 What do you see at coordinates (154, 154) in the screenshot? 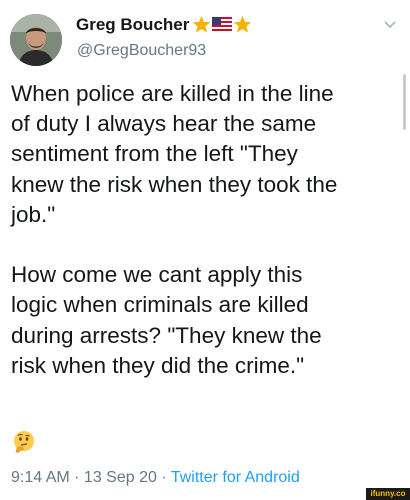
I see `tweet-line: sentiment from the left "They` at bounding box center [154, 154].